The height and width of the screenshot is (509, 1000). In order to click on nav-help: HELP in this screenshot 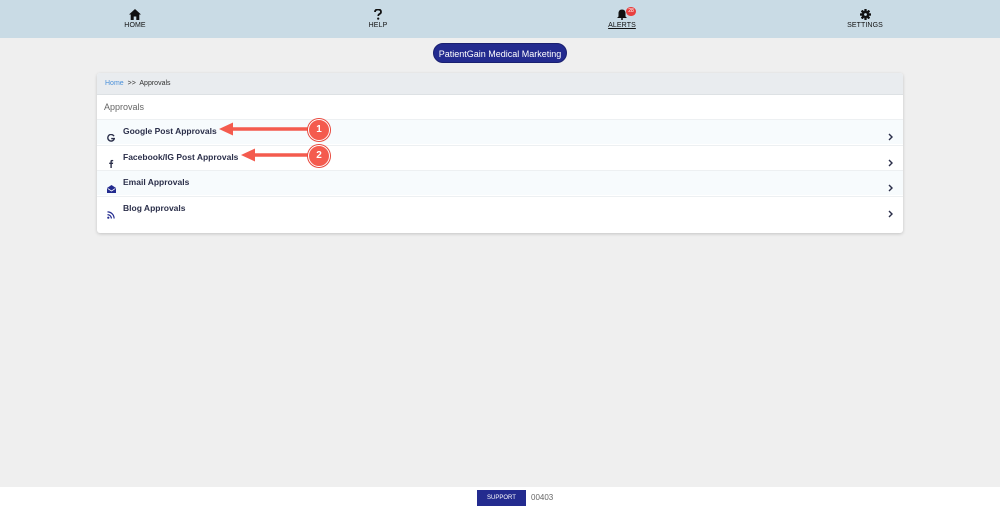, I will do `click(378, 19)`.